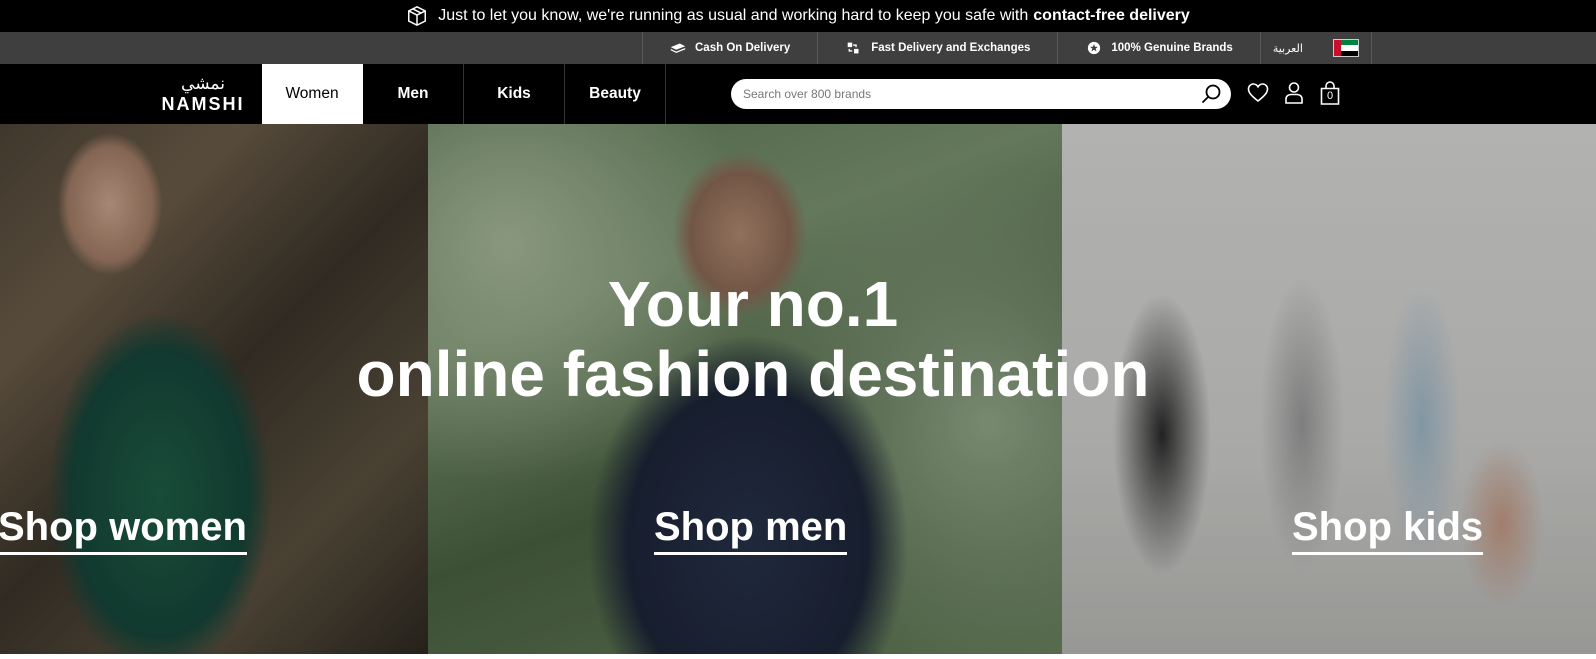  I want to click on fast-delivery-item: Fast Delivery and Exchanges, so click(938, 48).